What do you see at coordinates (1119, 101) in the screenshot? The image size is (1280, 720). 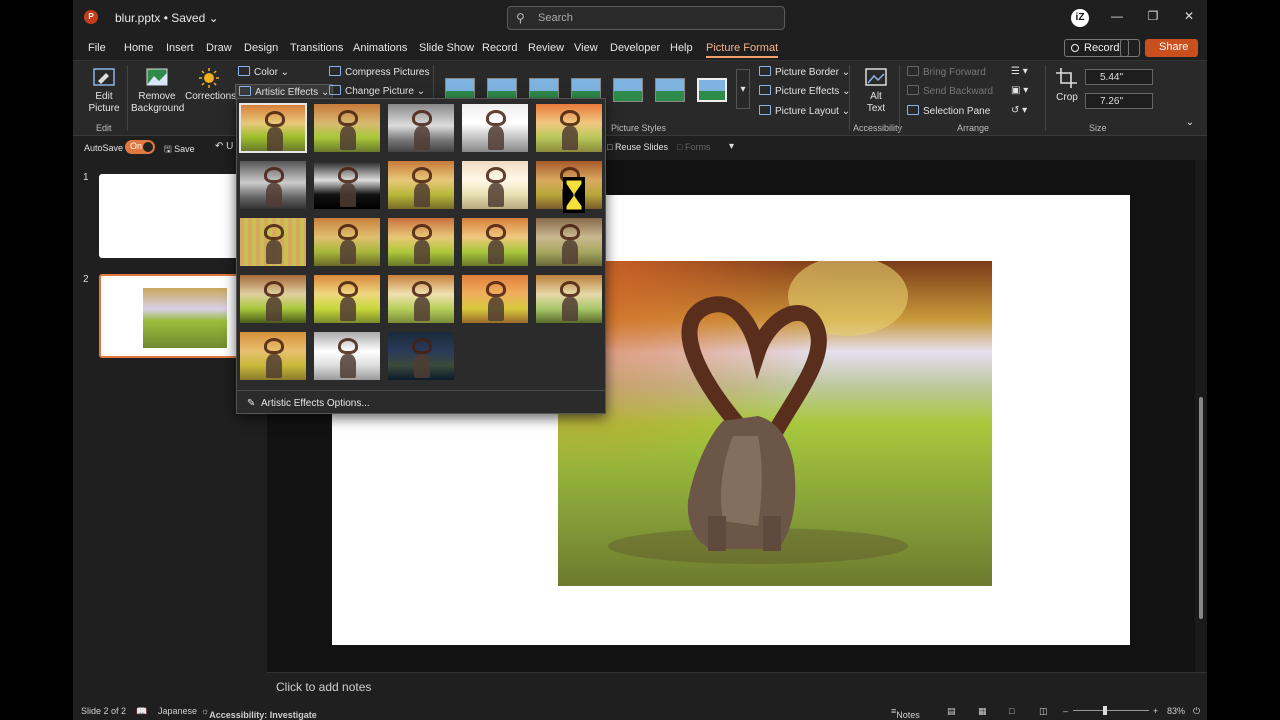 I see `width-field: 7.26"` at bounding box center [1119, 101].